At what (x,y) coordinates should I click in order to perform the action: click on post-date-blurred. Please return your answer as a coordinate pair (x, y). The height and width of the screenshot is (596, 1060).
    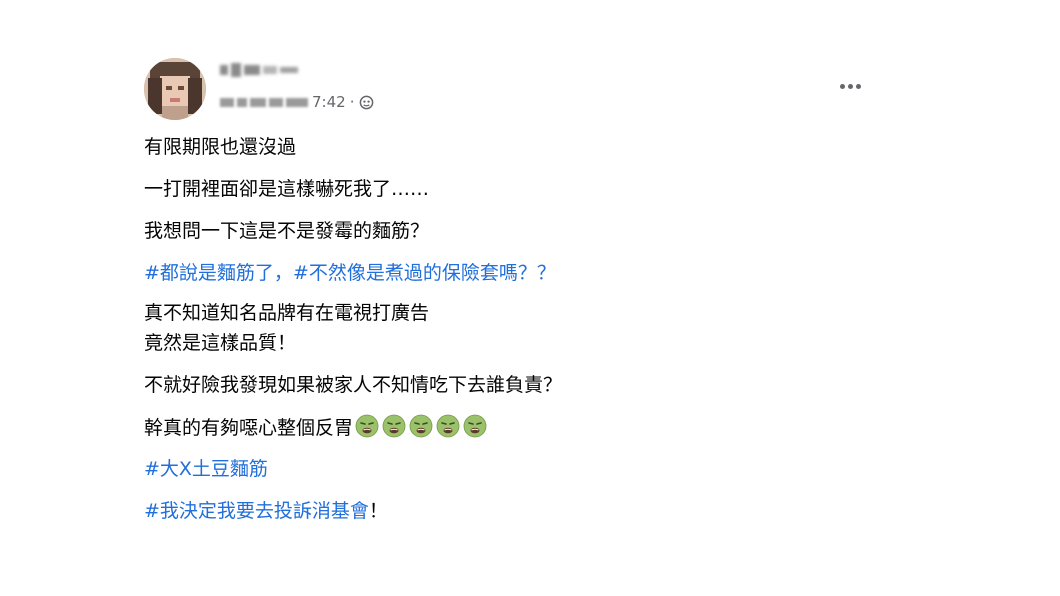
    Looking at the image, I should click on (264, 102).